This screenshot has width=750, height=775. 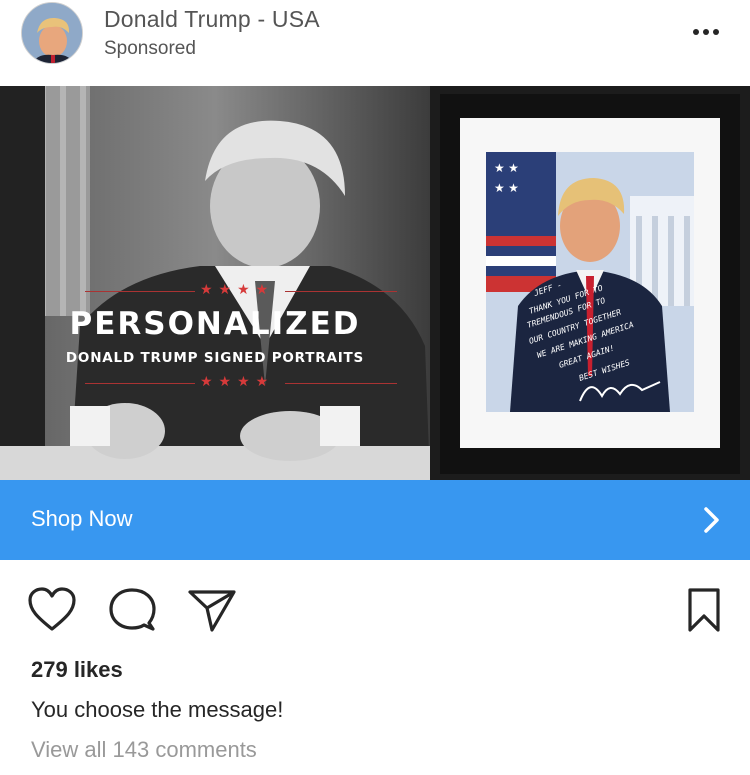 What do you see at coordinates (712, 522) in the screenshot?
I see `chevron-right-icon` at bounding box center [712, 522].